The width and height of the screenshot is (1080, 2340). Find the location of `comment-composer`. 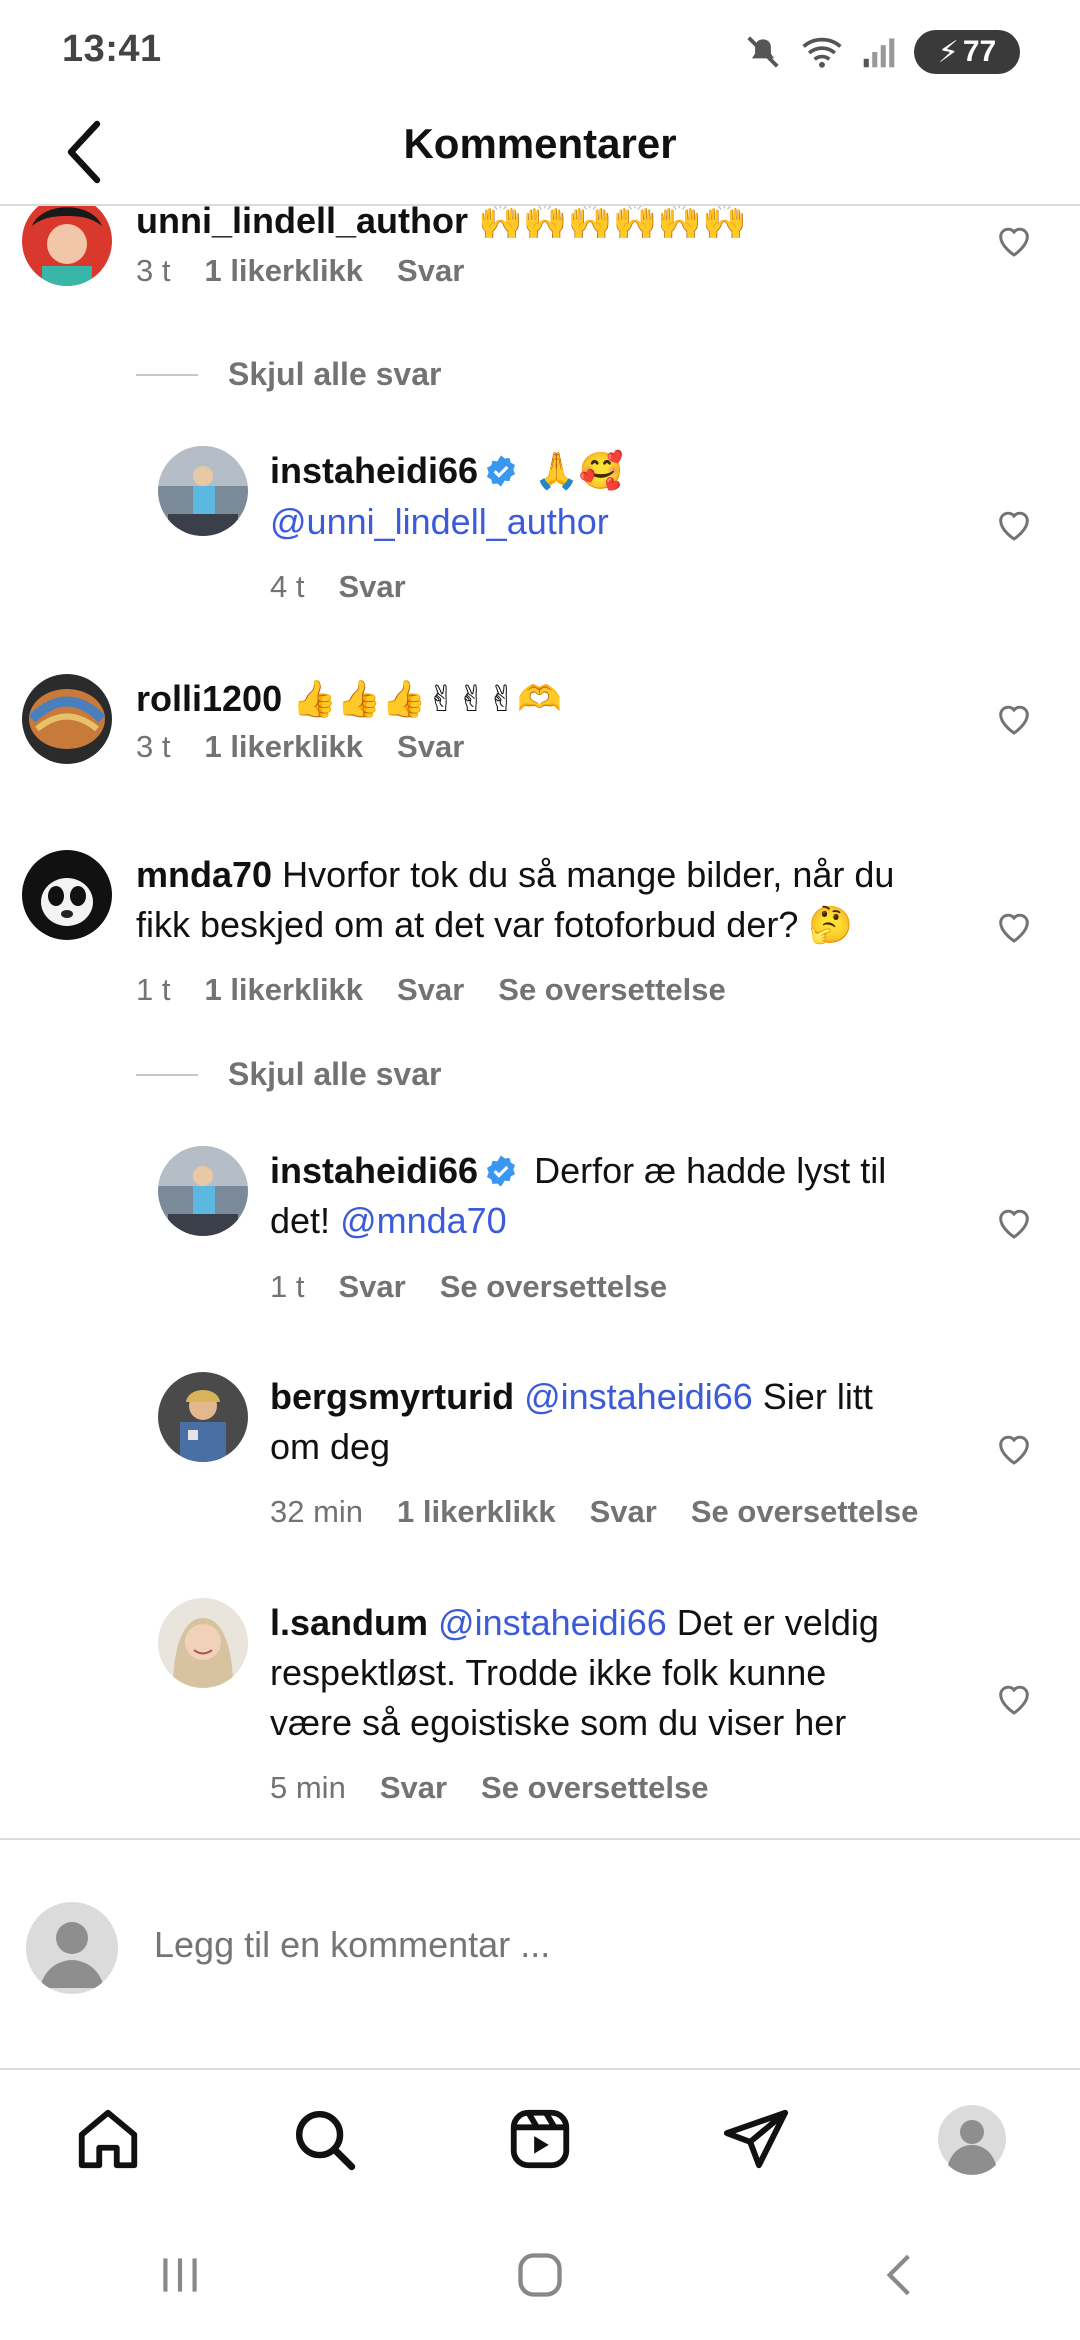

comment-composer is located at coordinates (540, 1954).